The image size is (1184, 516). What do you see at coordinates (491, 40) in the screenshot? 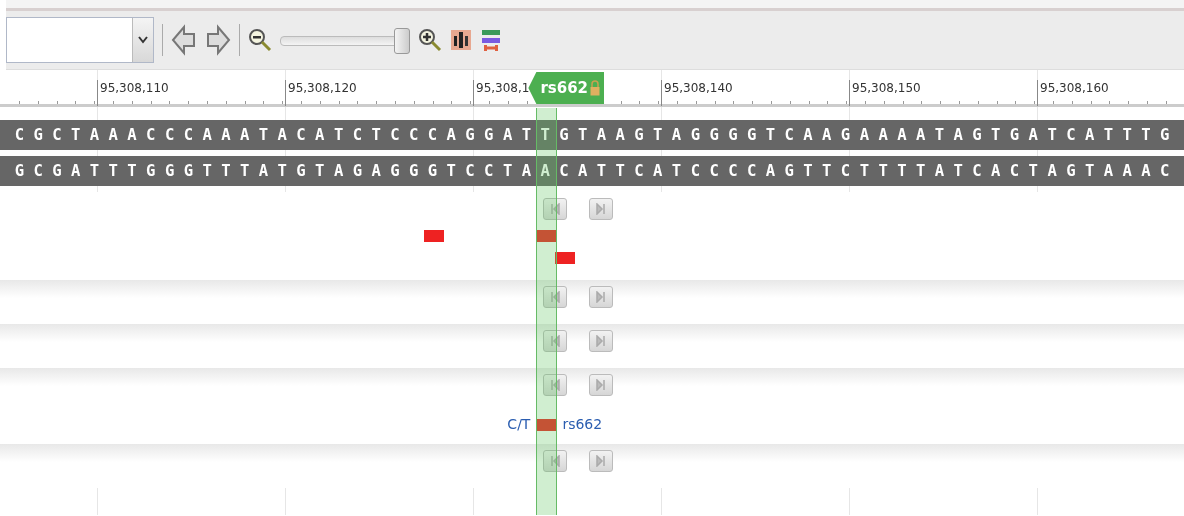
I see `tracks-icon` at bounding box center [491, 40].